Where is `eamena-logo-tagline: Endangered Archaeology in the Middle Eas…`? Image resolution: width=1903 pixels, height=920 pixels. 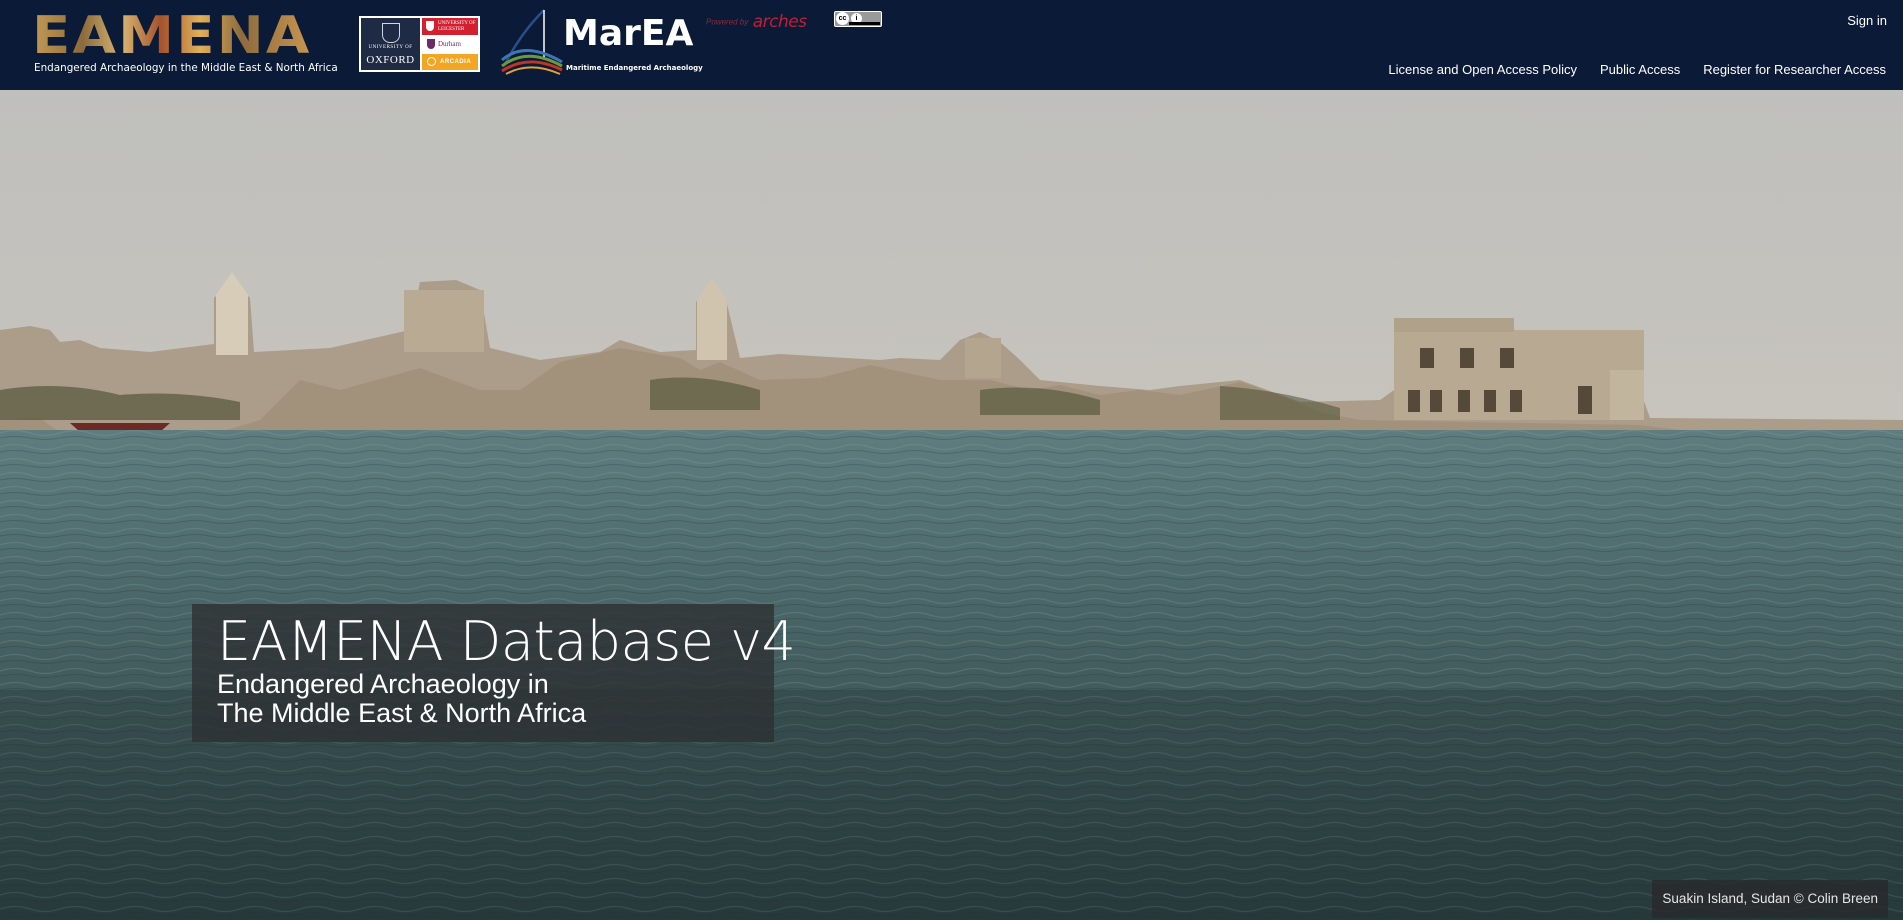 eamena-logo-tagline: Endangered Archaeology in the Middle Eas… is located at coordinates (186, 68).